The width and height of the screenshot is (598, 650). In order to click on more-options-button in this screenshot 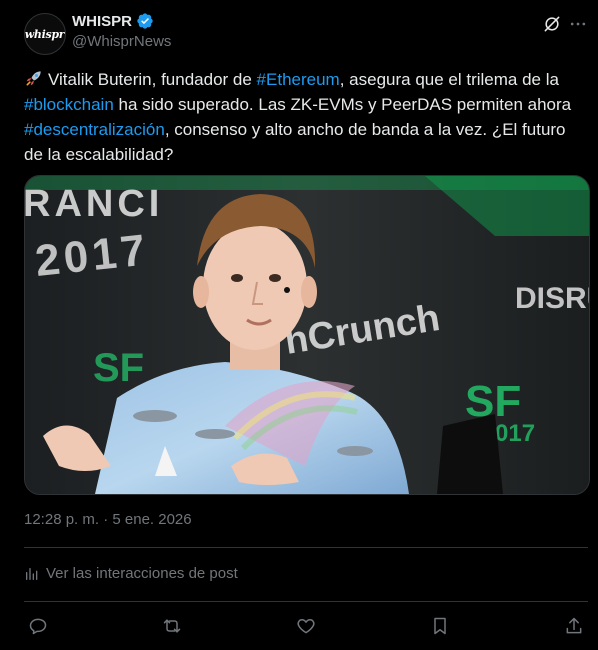, I will do `click(578, 24)`.